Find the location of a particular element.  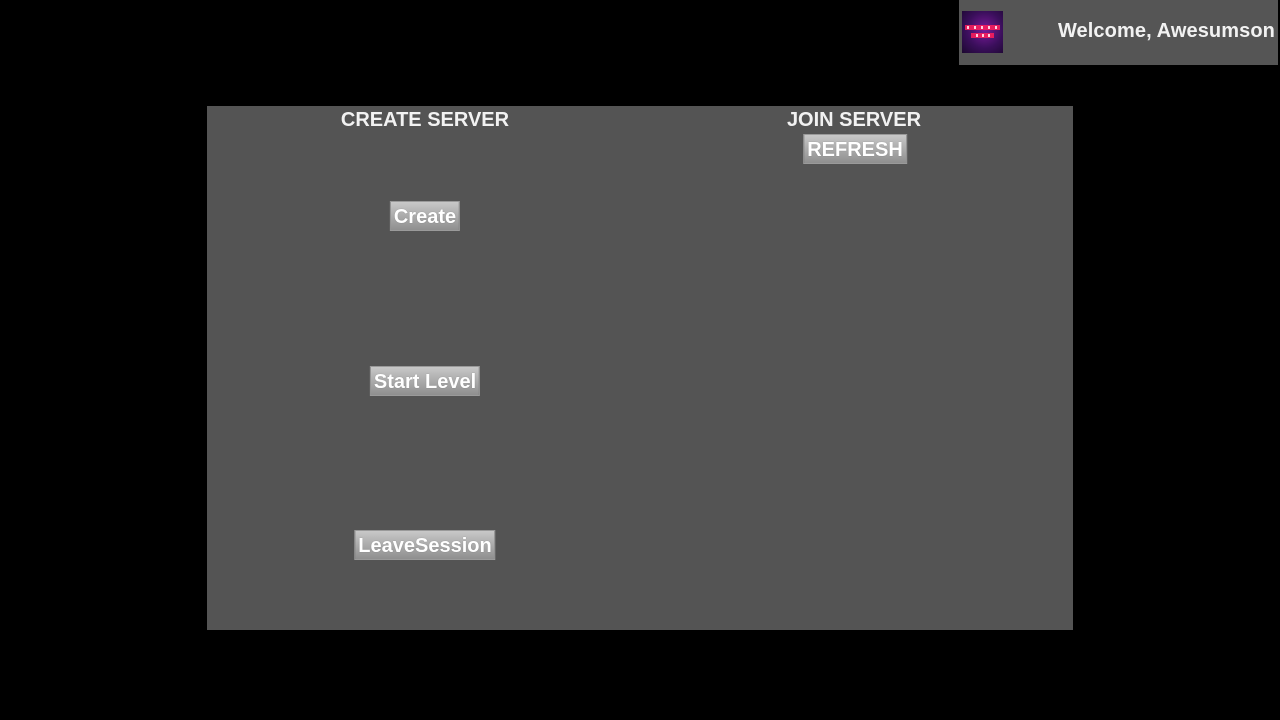

game-logo-icon is located at coordinates (982, 32).